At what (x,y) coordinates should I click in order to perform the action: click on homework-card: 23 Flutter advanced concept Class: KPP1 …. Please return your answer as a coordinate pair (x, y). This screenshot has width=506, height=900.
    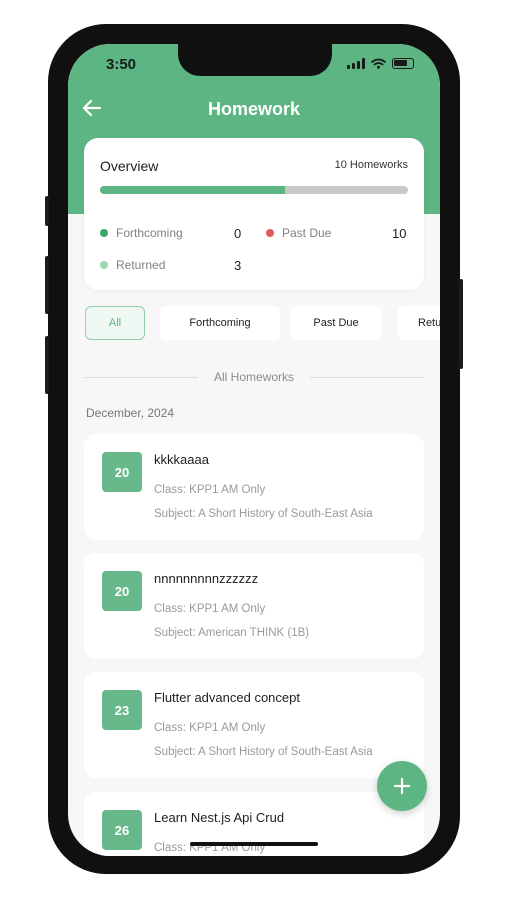
    Looking at the image, I should click on (254, 725).